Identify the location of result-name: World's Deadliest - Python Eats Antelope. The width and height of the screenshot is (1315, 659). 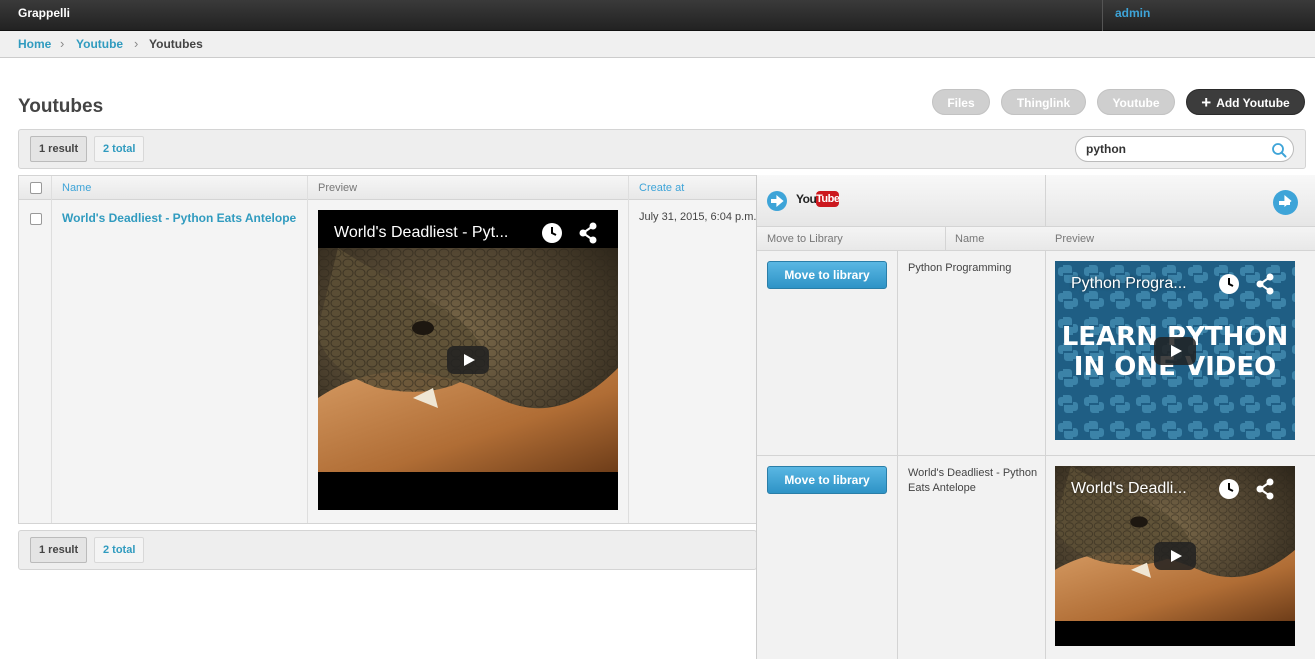
(973, 480).